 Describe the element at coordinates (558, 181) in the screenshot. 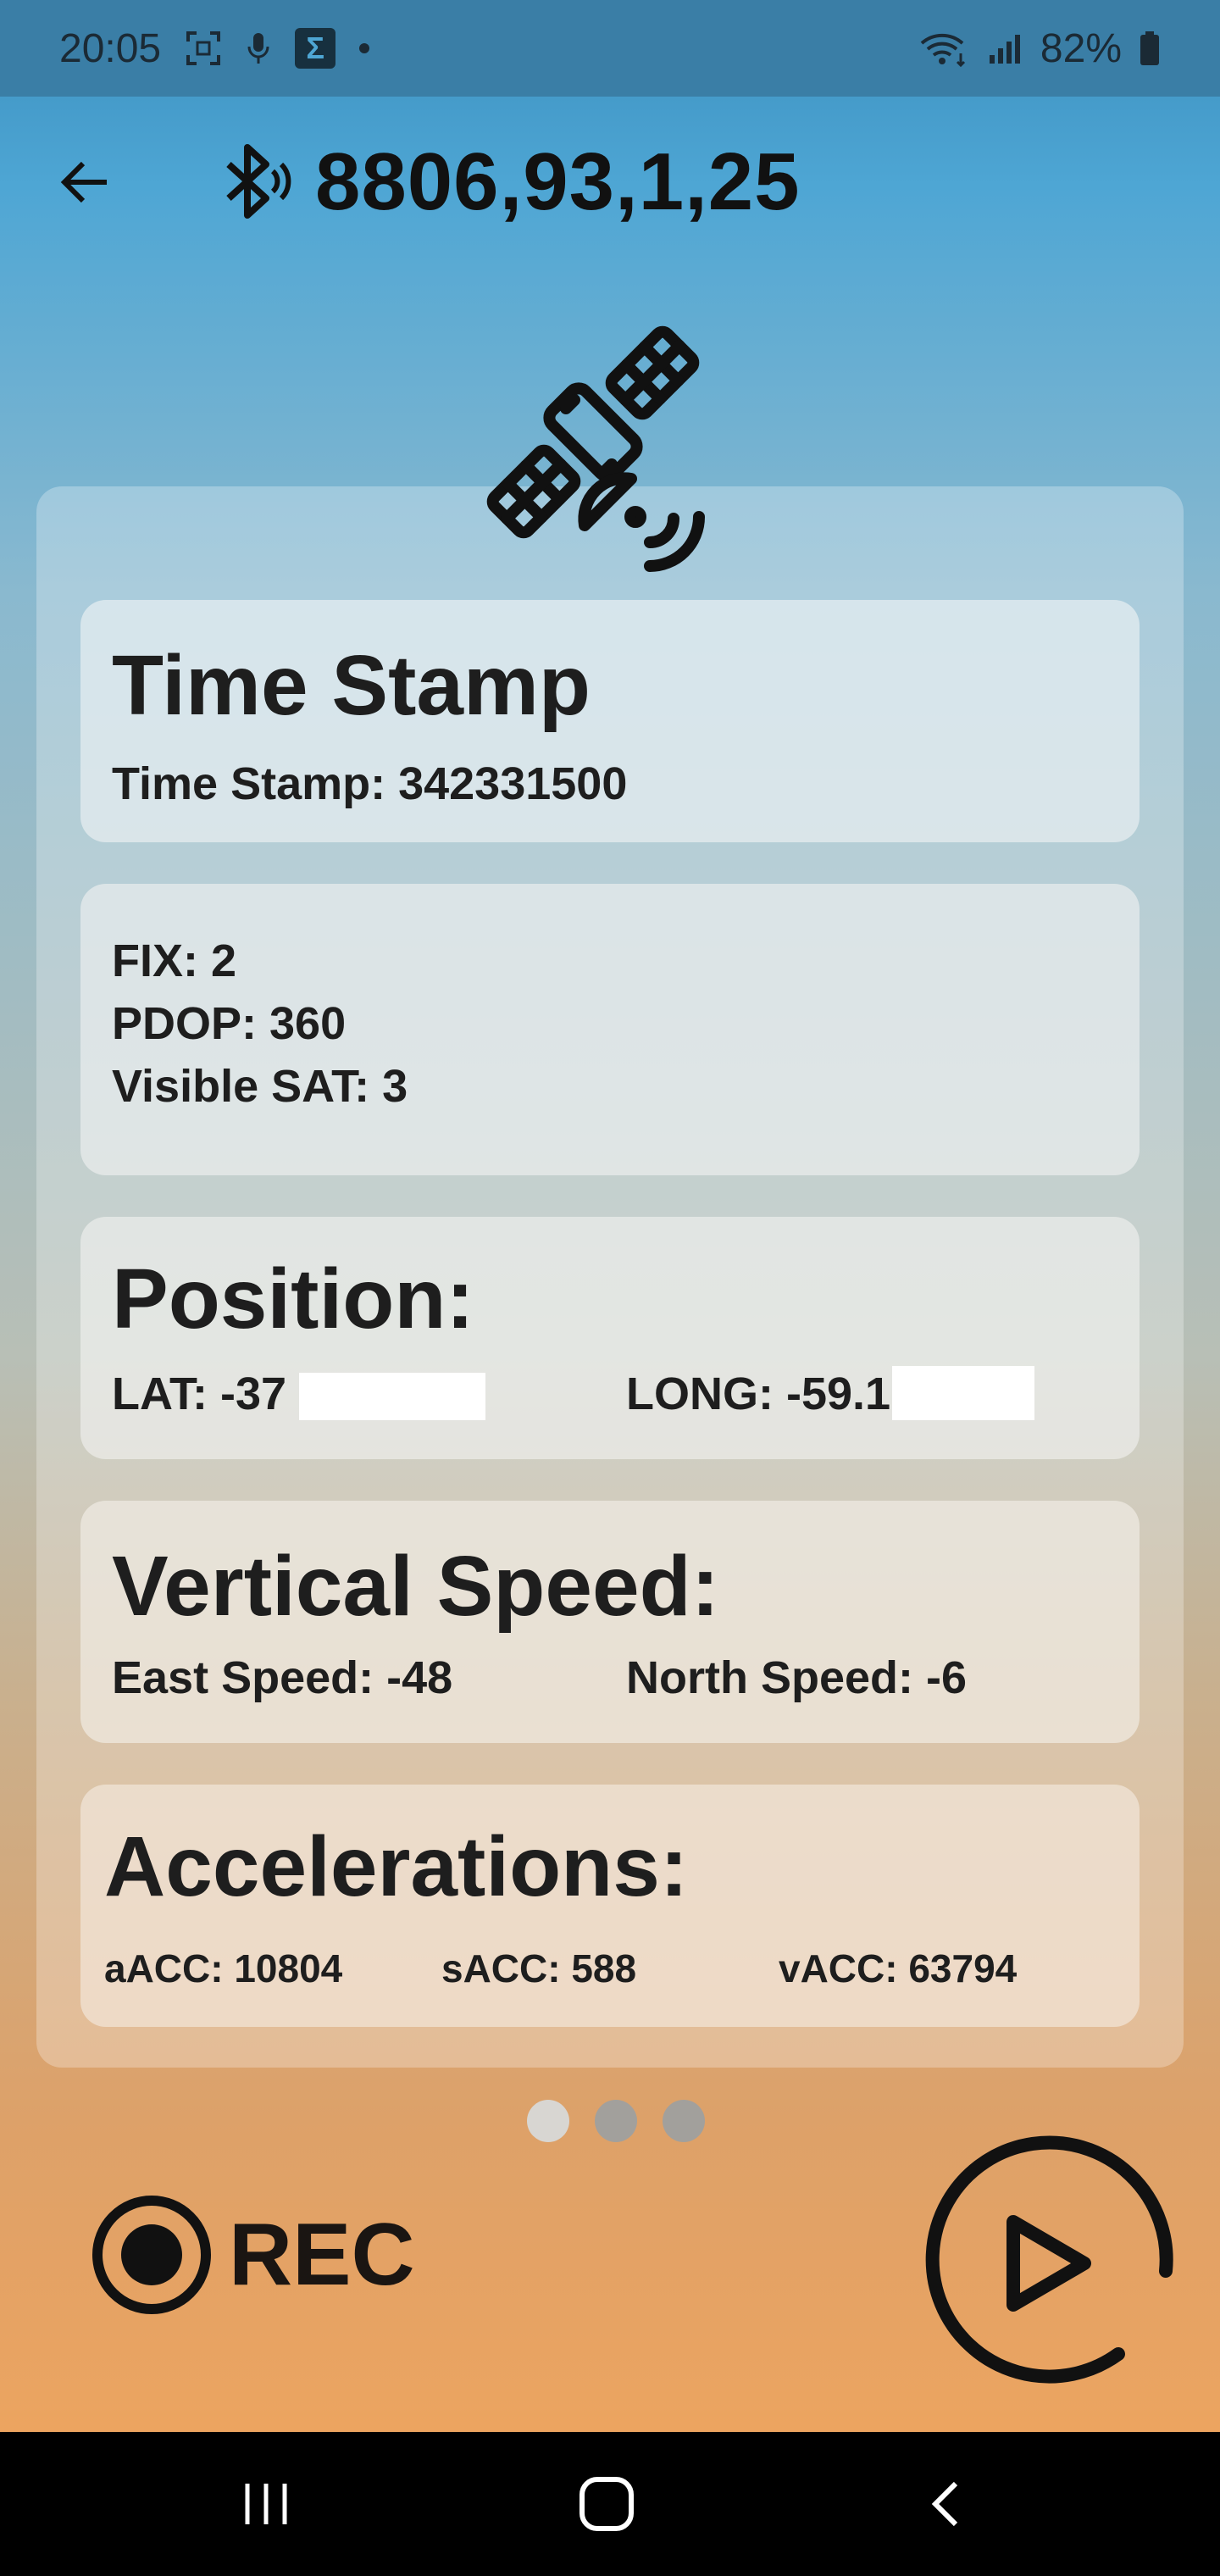

I see `device-title: 8806,93,1,25` at that location.